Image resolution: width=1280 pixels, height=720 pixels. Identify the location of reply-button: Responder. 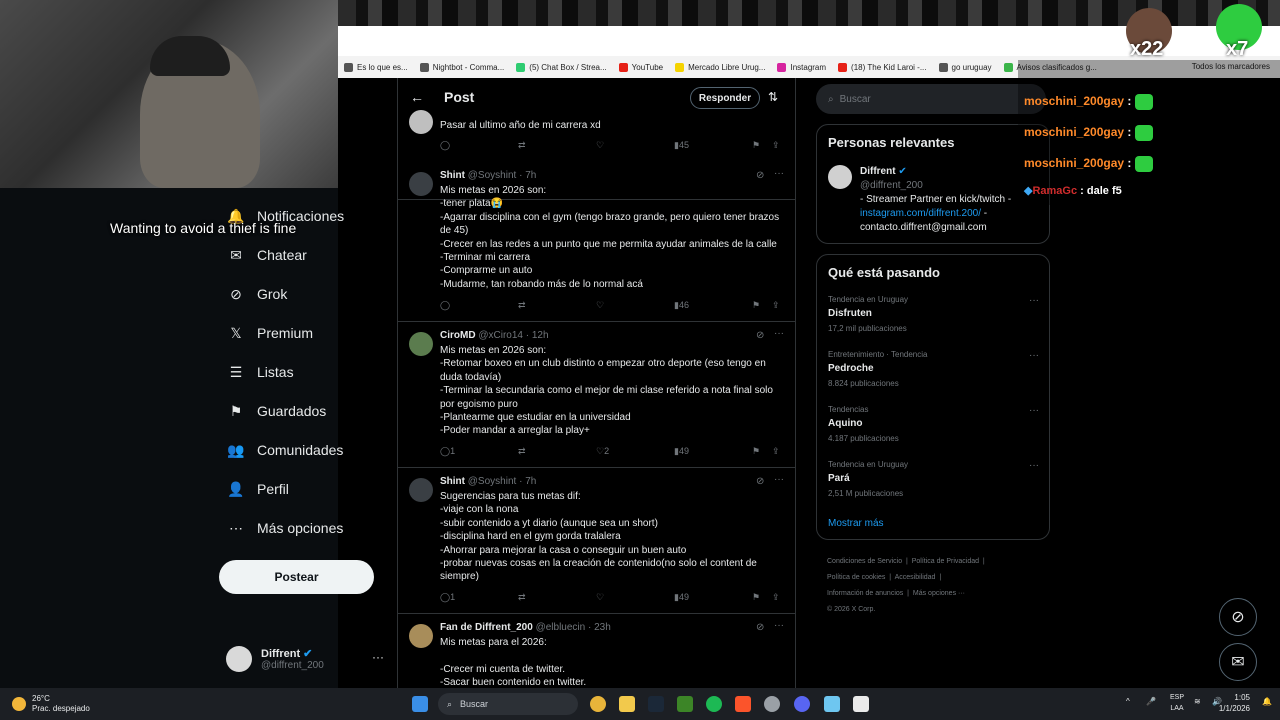
(725, 98).